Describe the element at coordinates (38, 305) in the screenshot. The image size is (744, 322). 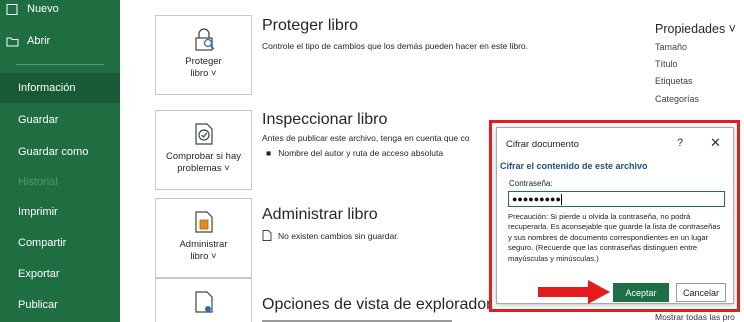
I see `sidebar-item-label: Publicar` at that location.